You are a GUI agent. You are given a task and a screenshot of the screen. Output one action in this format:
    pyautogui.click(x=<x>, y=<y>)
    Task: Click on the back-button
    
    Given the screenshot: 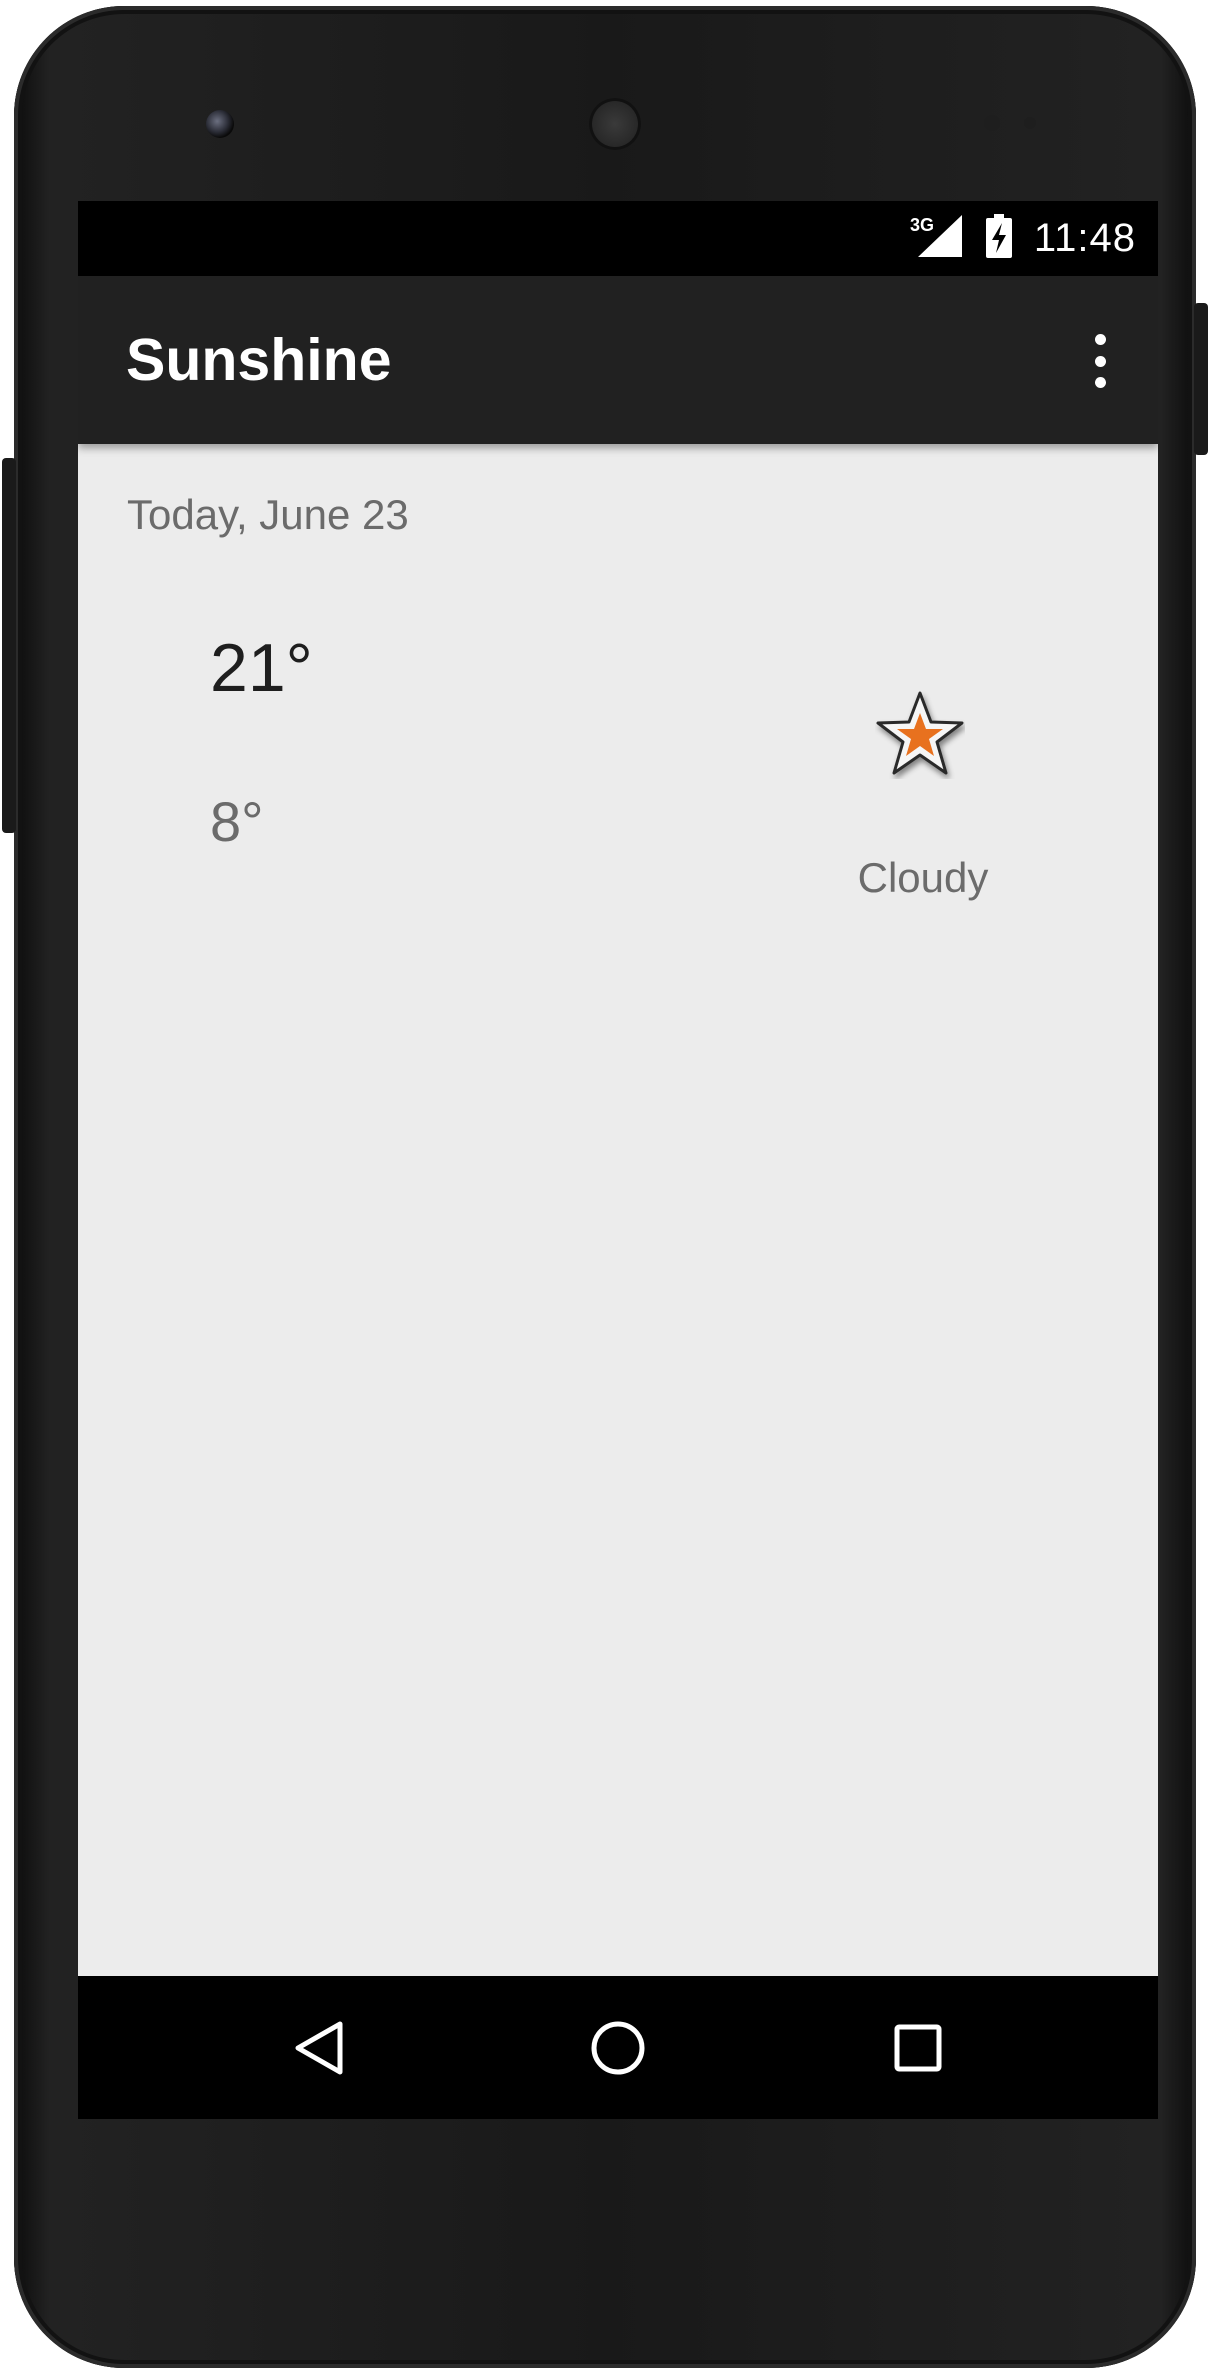 What is the action you would take?
    pyautogui.click(x=320, y=2047)
    